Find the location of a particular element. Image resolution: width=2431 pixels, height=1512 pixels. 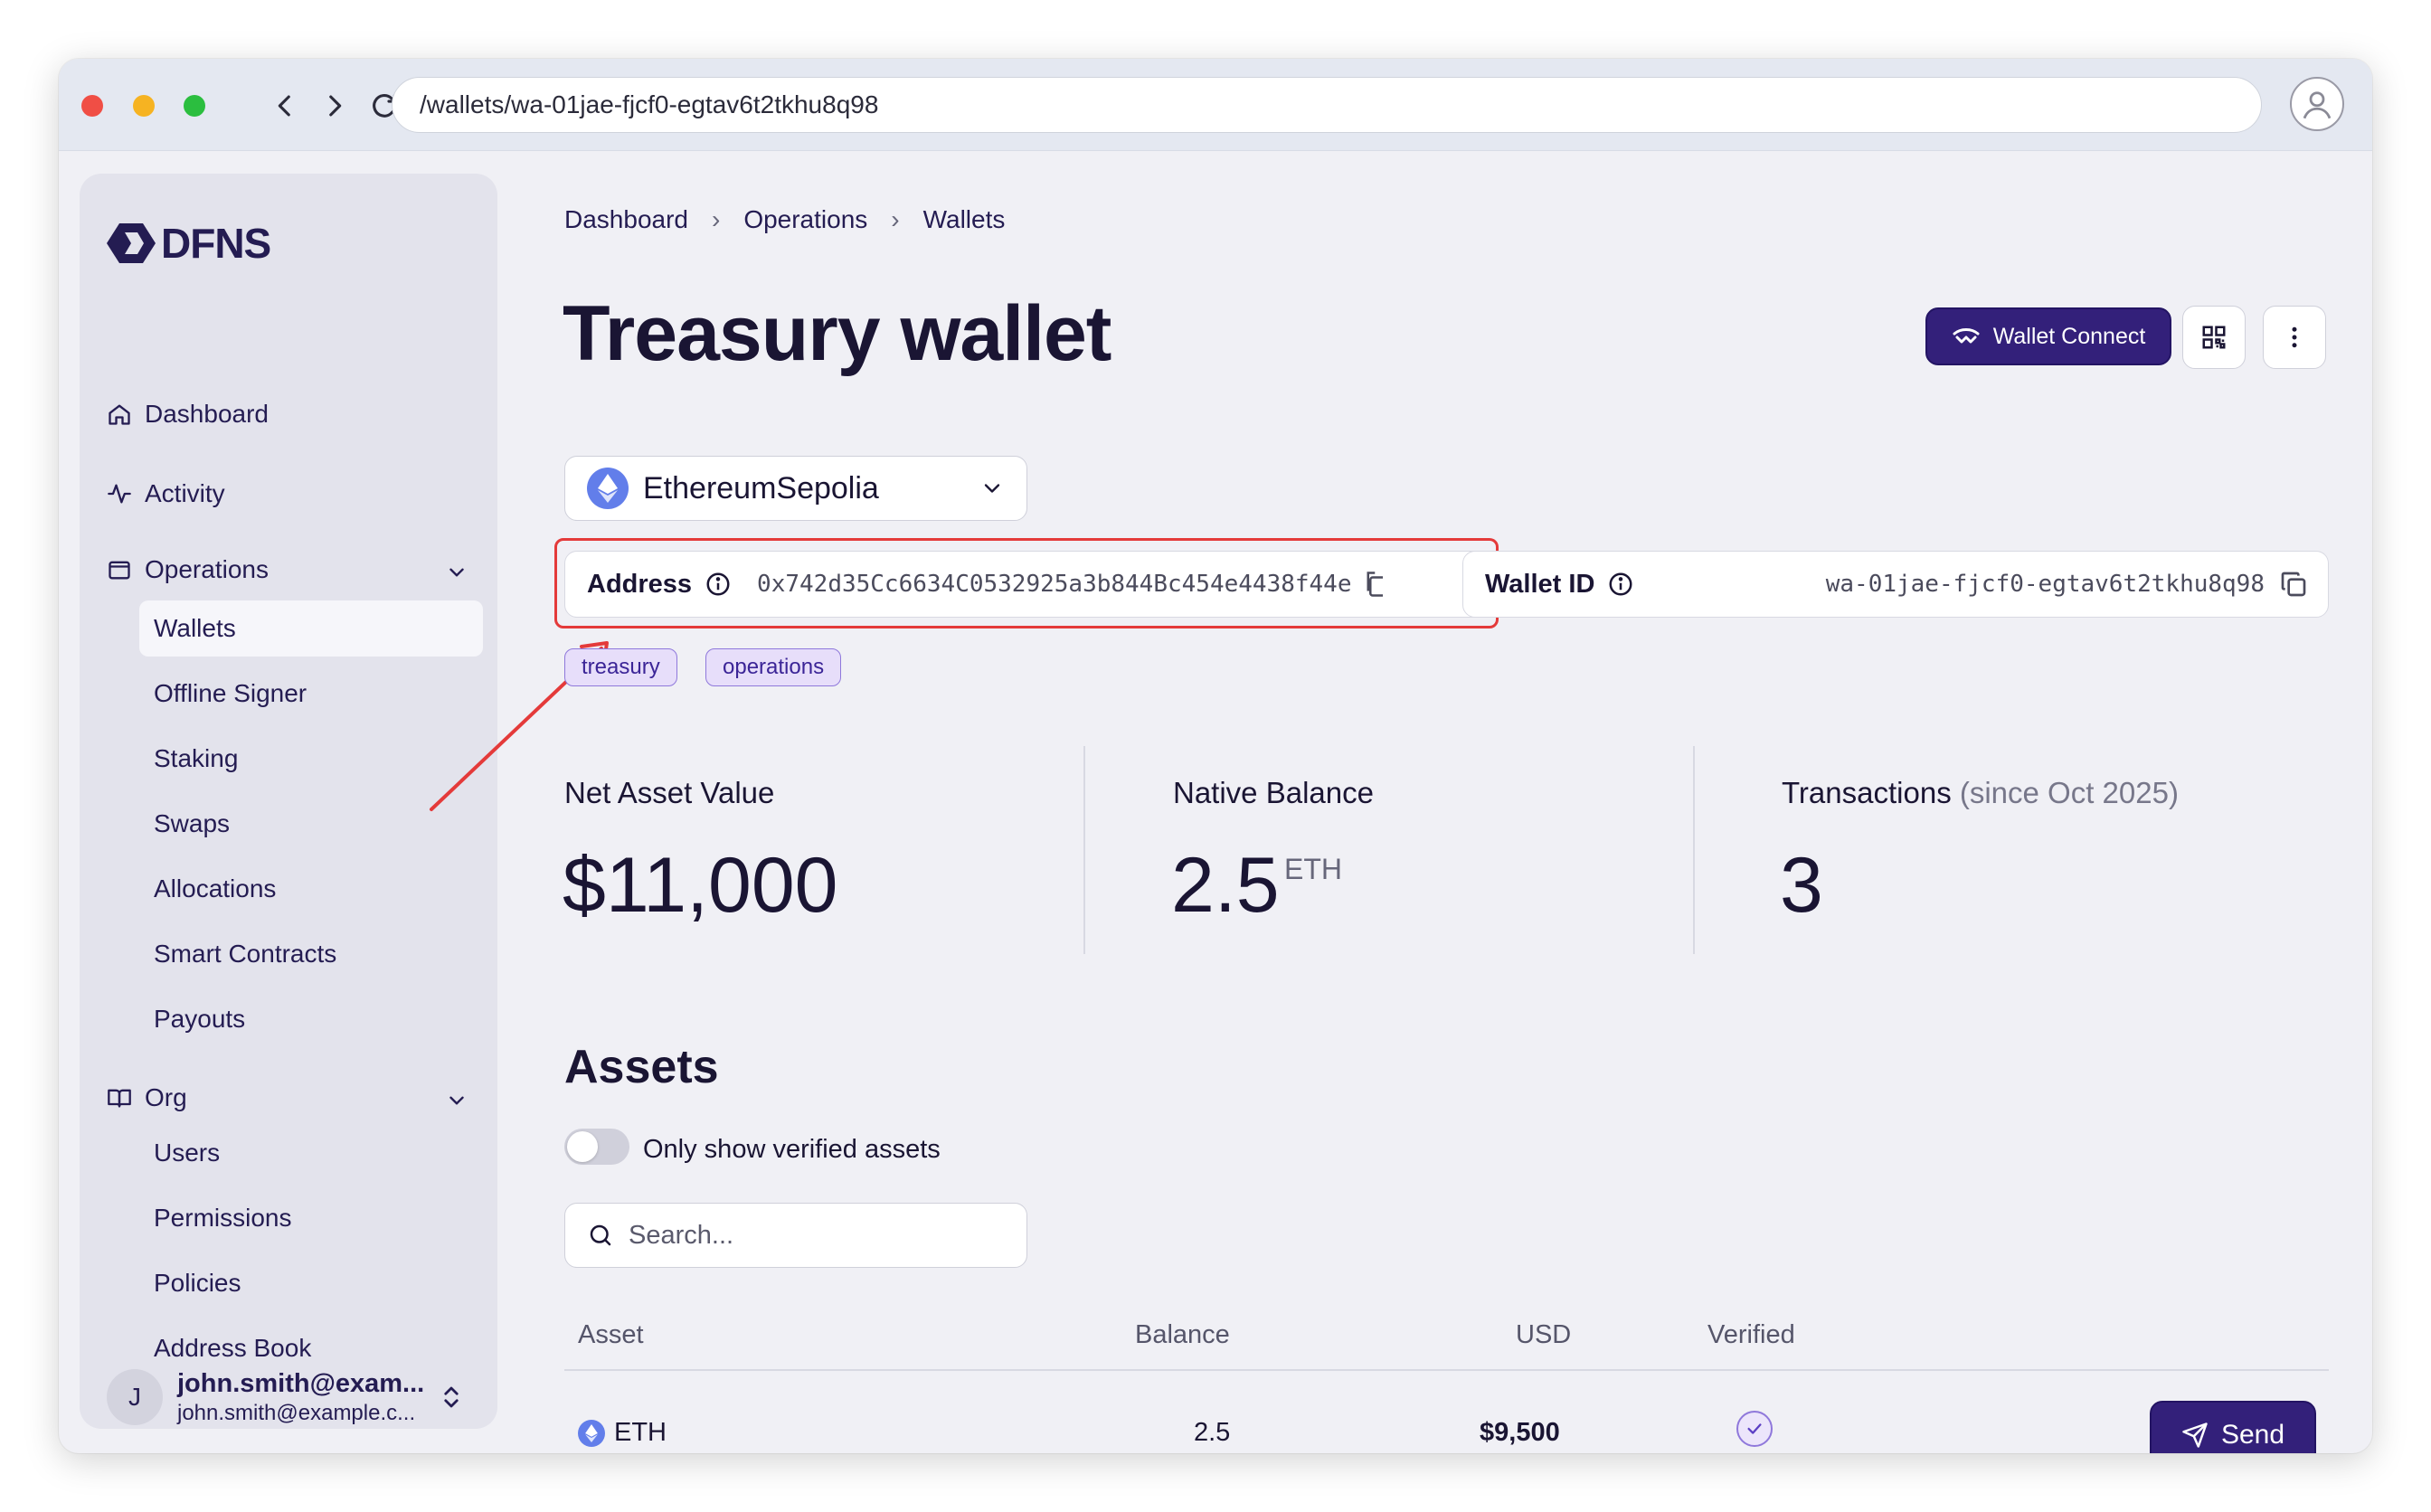

url-text: /wallets/wa-01jae-fjcf0-egtav6t2tkhu8q98 is located at coordinates (649, 104).